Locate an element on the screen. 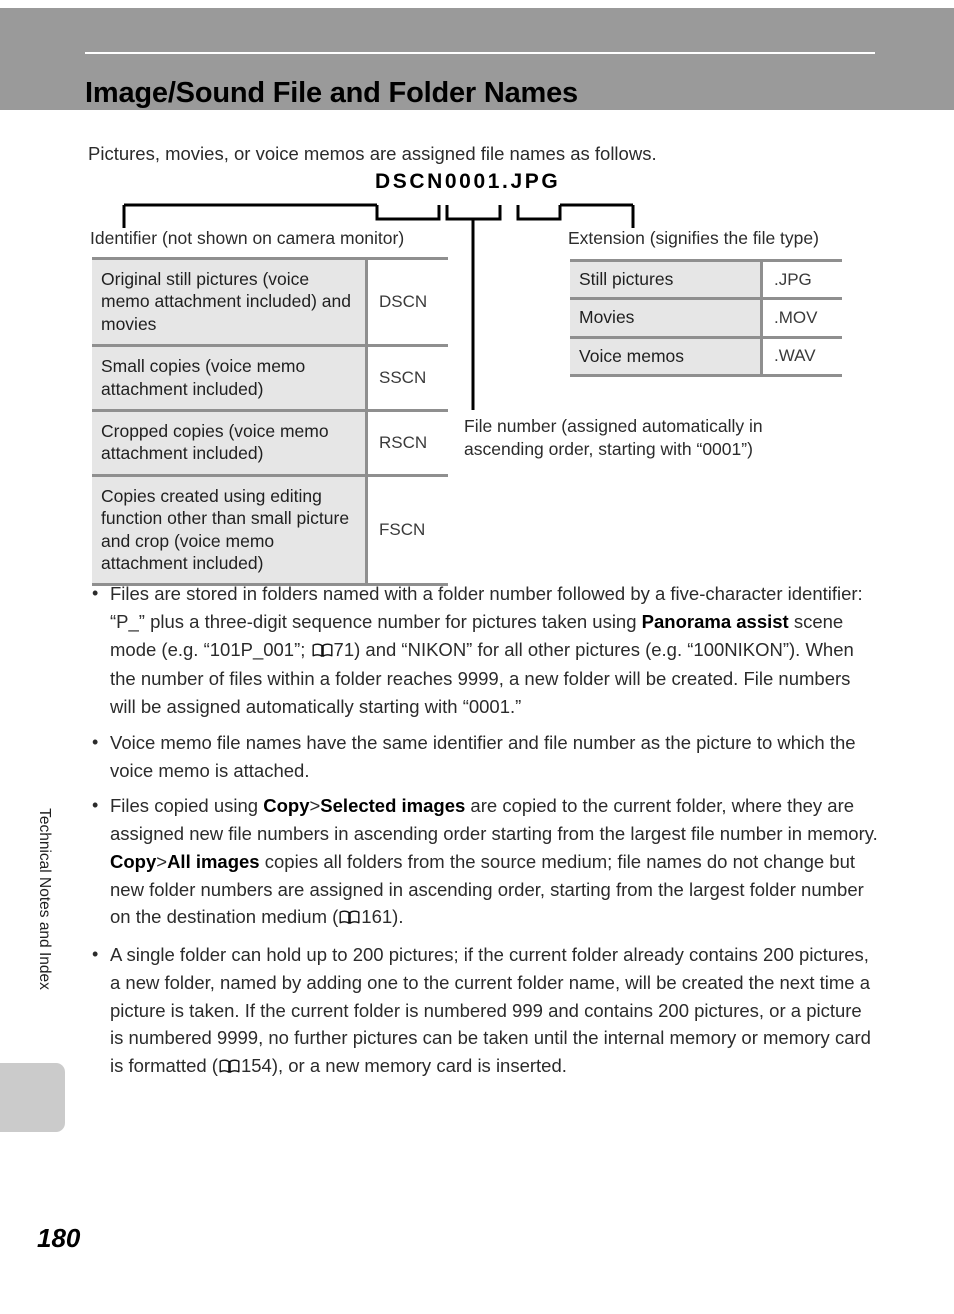 The height and width of the screenshot is (1314, 954). table-row: Movies .MOV is located at coordinates (706, 318).